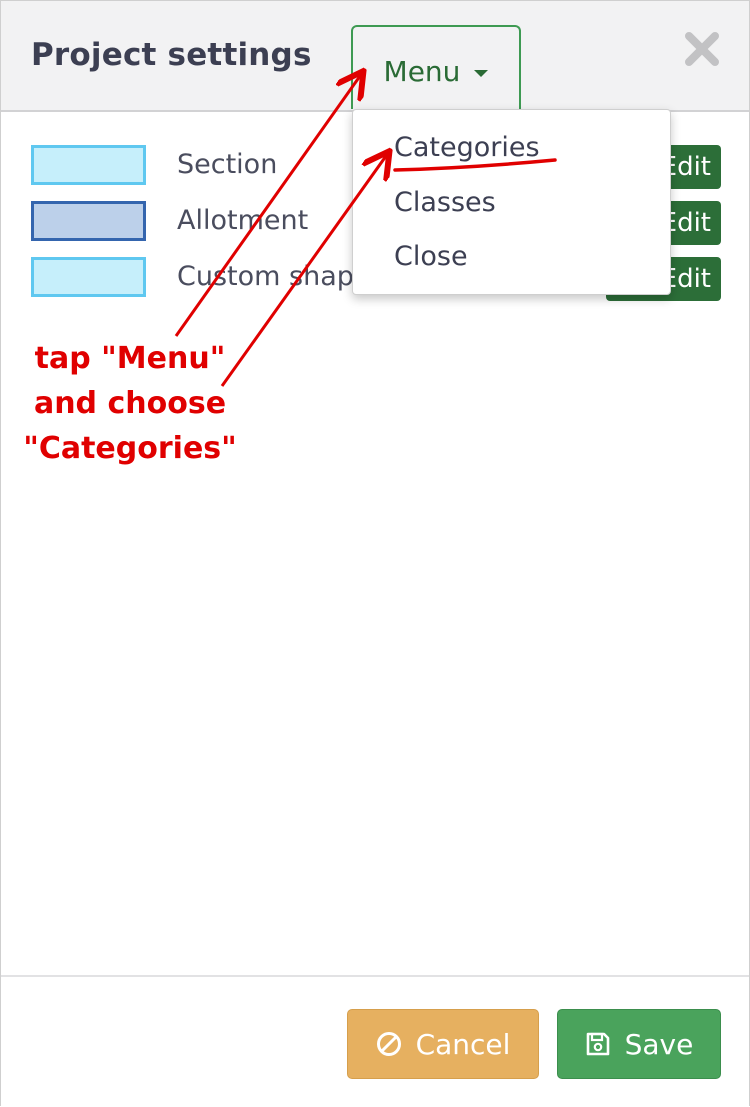 The image size is (750, 1107). Describe the element at coordinates (659, 1044) in the screenshot. I see `save-button-label: Save` at that location.